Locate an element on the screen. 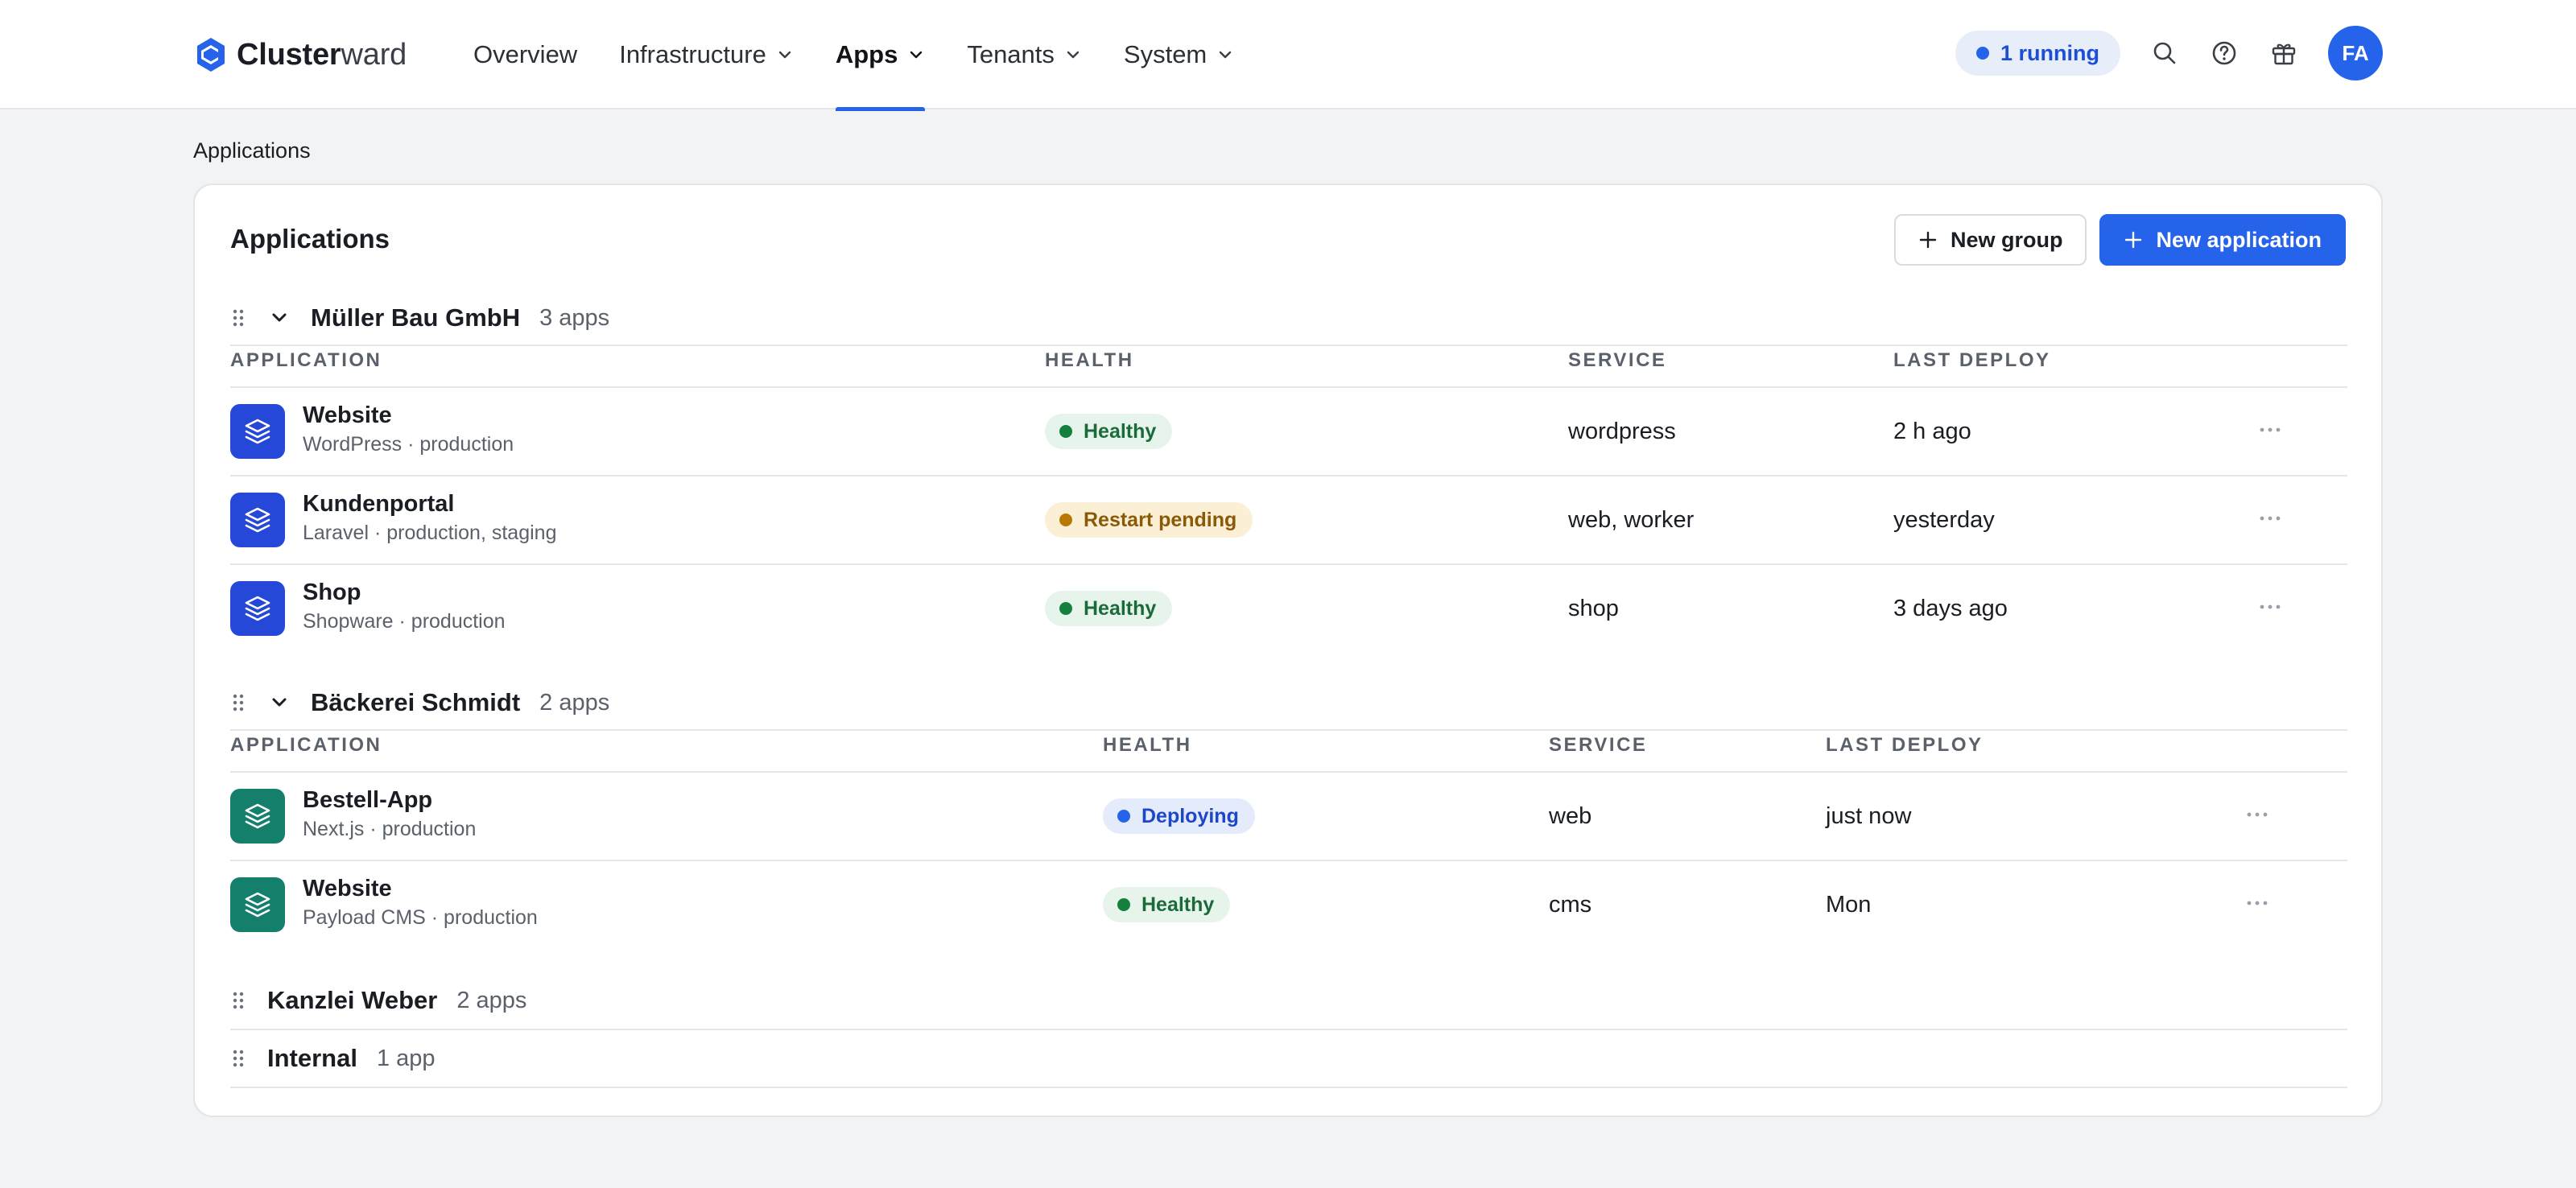 This screenshot has height=1188, width=2576. nav-tenants: Tenants is located at coordinates (1024, 55).